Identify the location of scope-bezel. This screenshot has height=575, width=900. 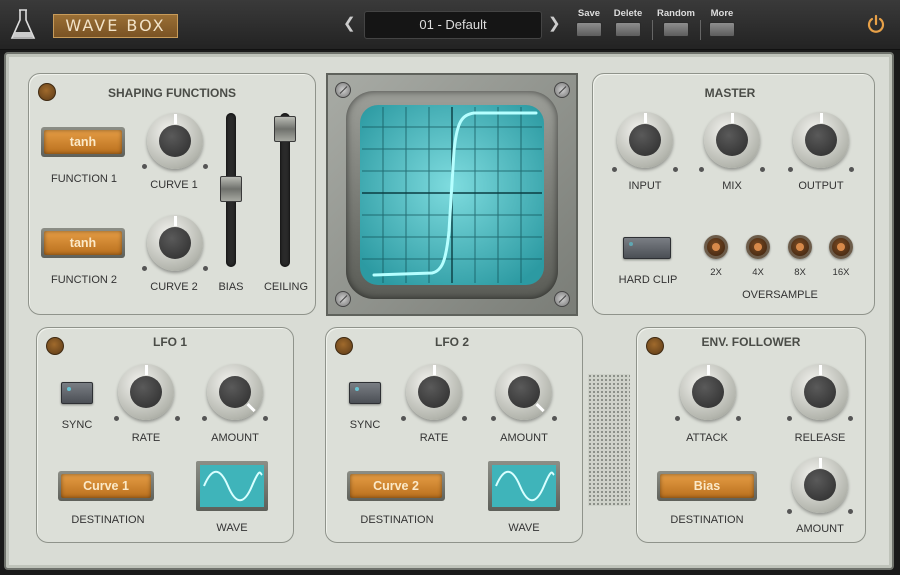
(452, 195).